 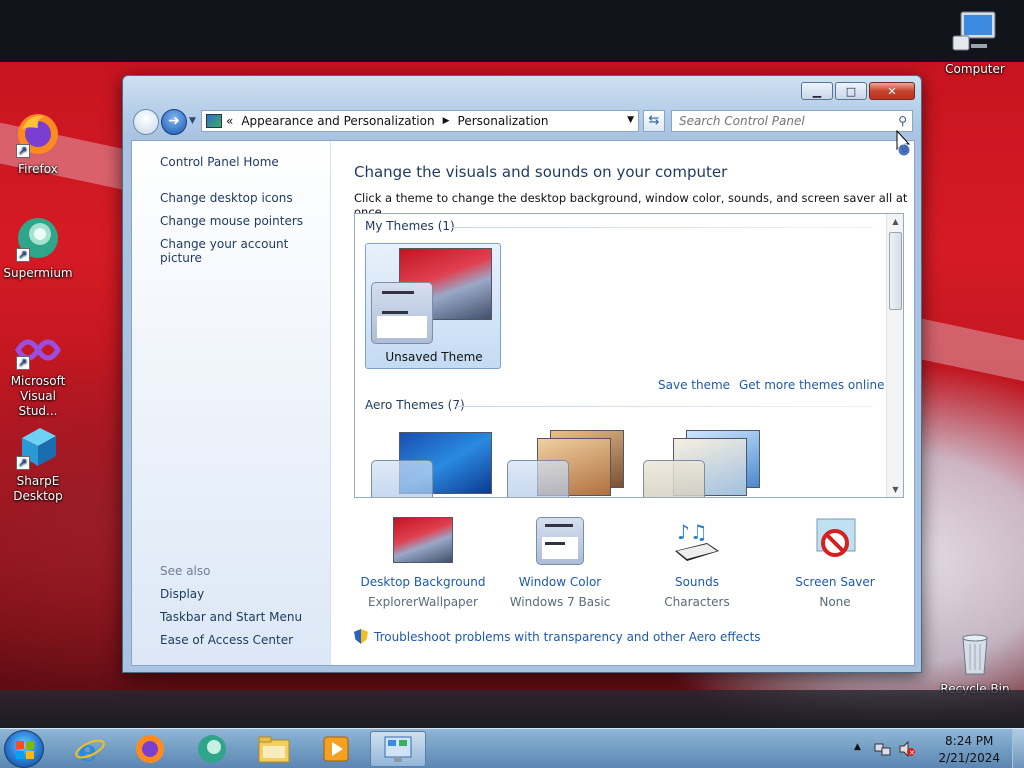 I want to click on desktop-background-value: ExplorerWallpaper, so click(x=423, y=602).